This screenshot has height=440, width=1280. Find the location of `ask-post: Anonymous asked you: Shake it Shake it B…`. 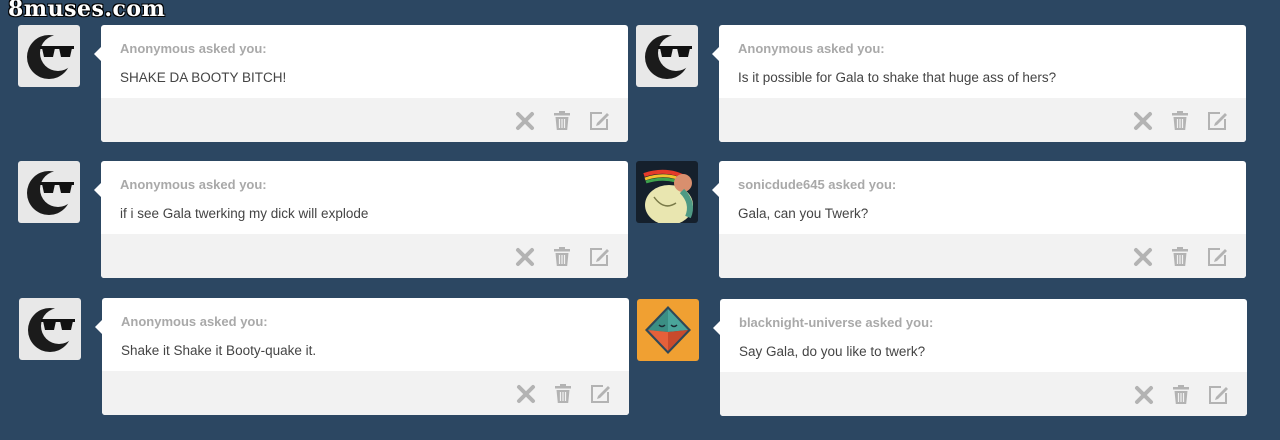

ask-post: Anonymous asked you: Shake it Shake it B… is located at coordinates (325, 357).